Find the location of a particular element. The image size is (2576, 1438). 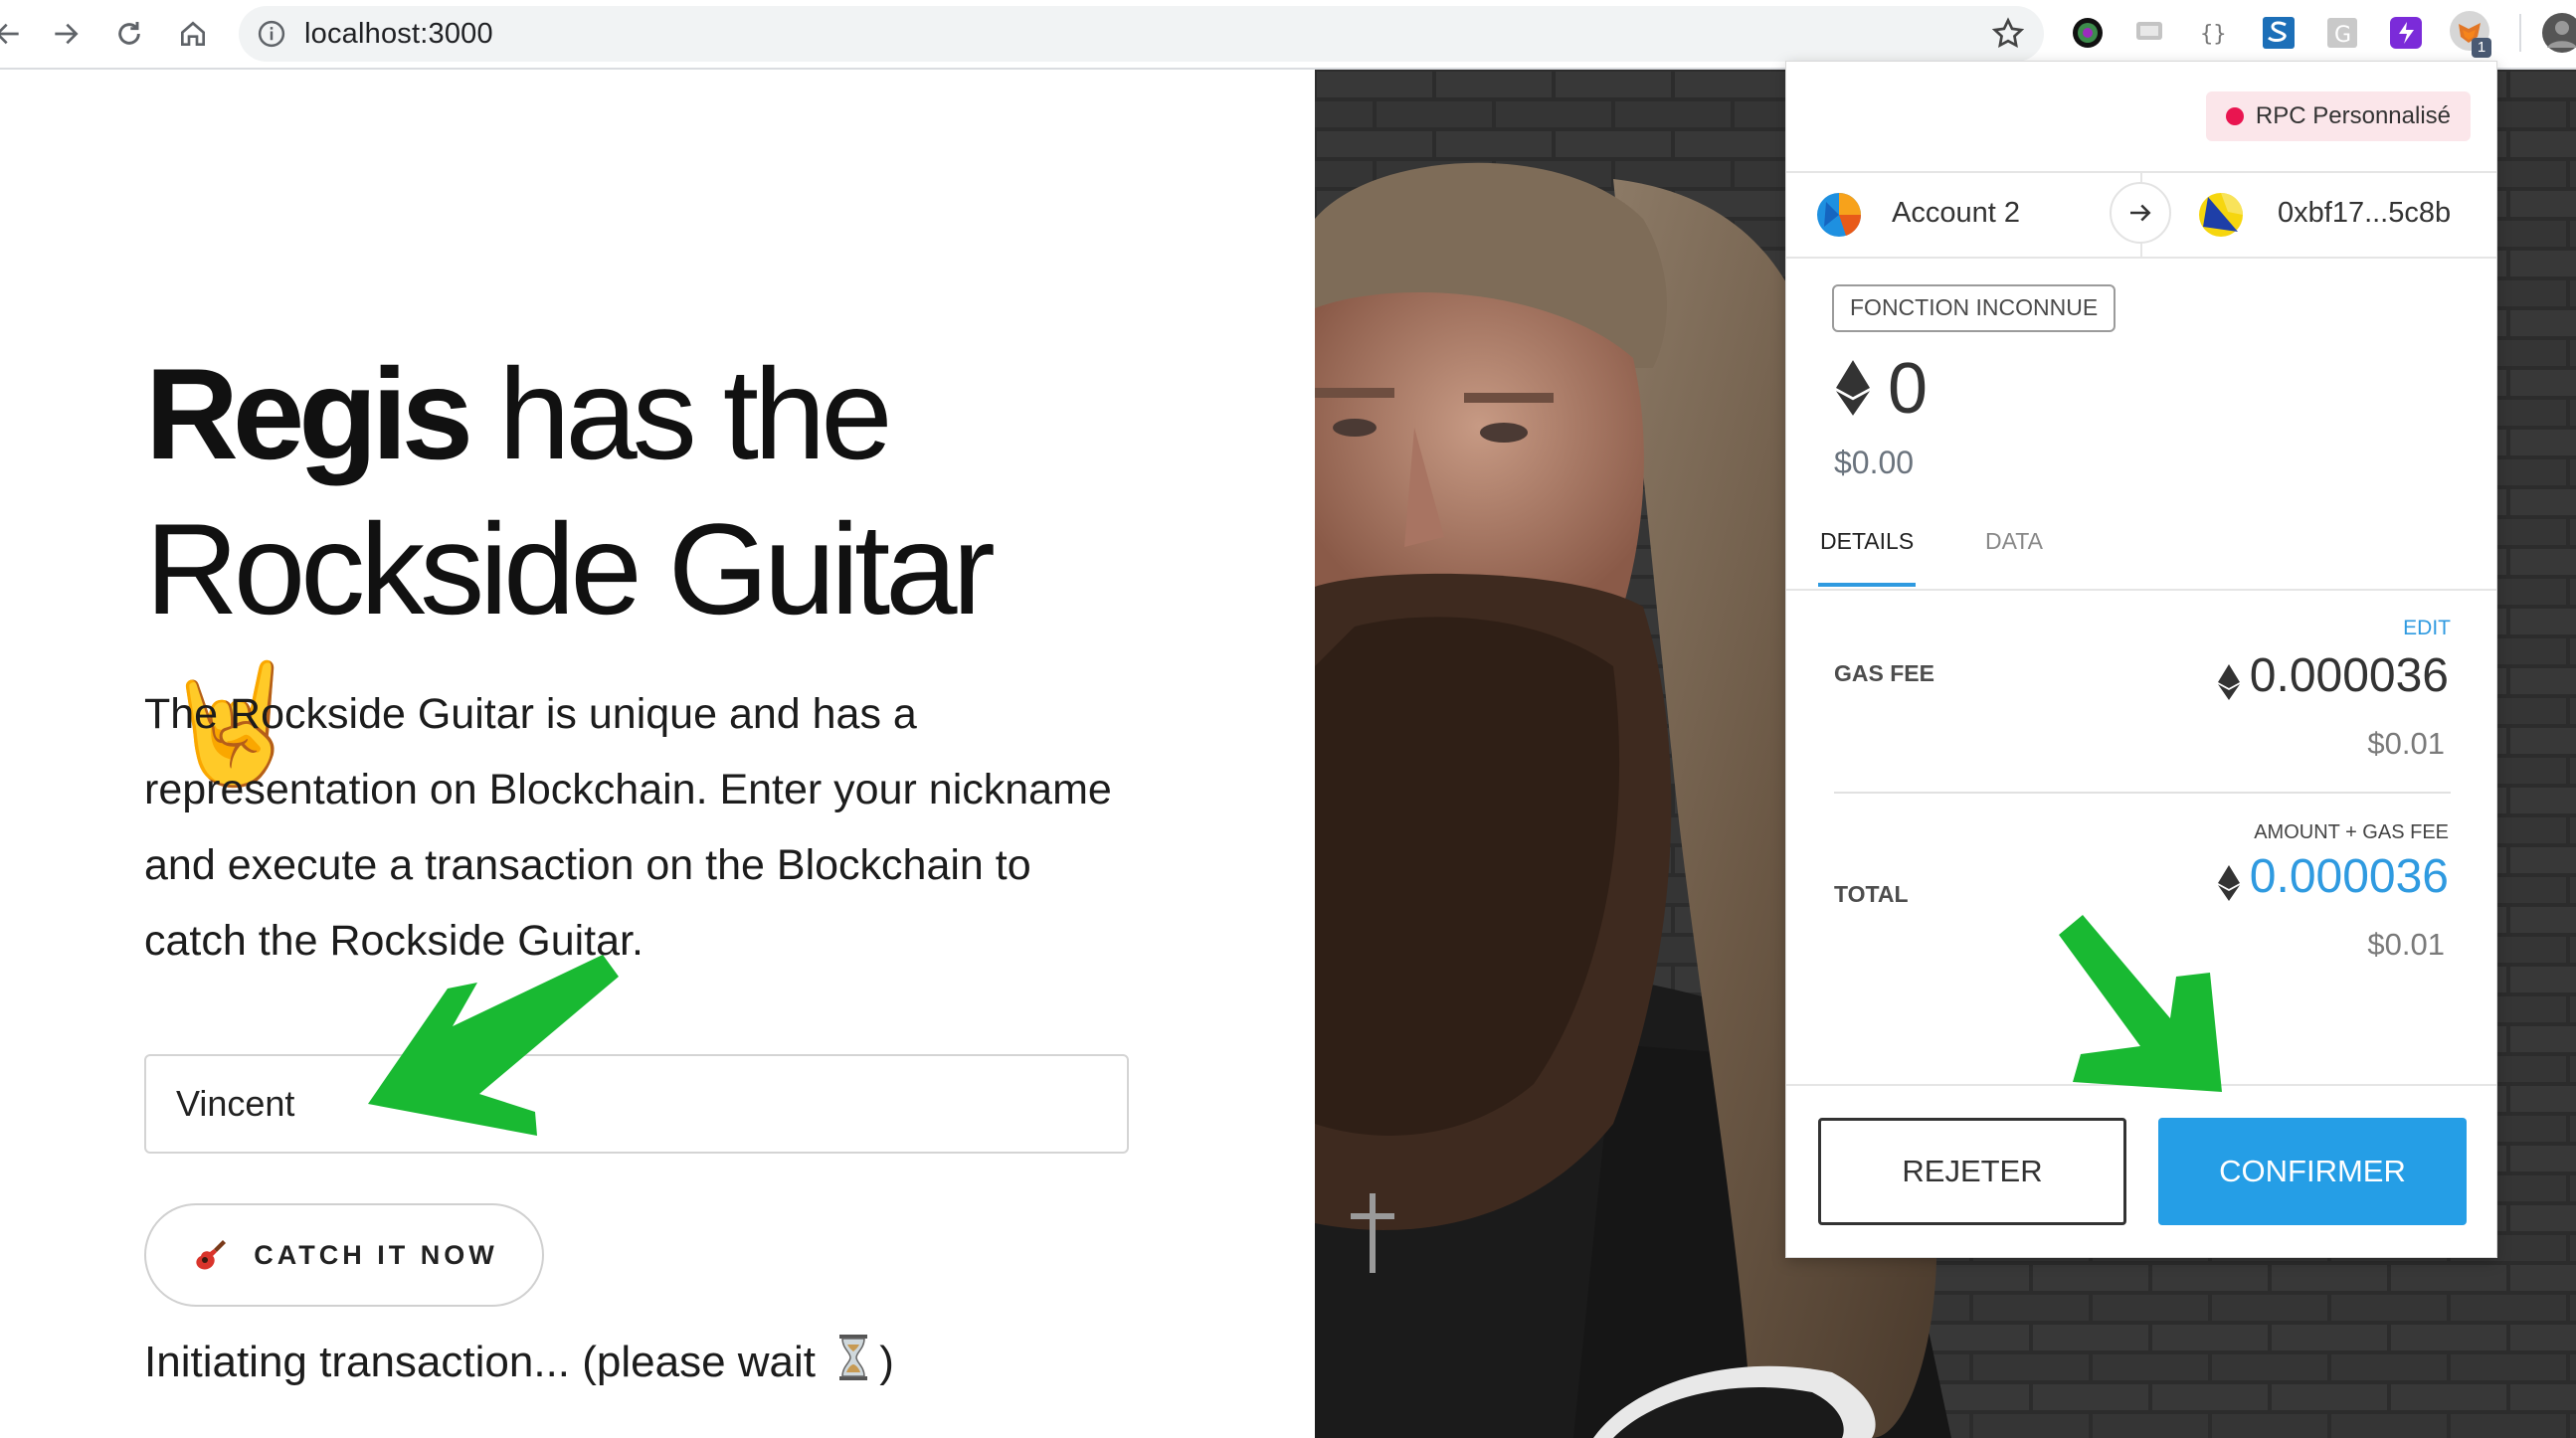

total-eth: 0.000036 is located at coordinates (2349, 876).